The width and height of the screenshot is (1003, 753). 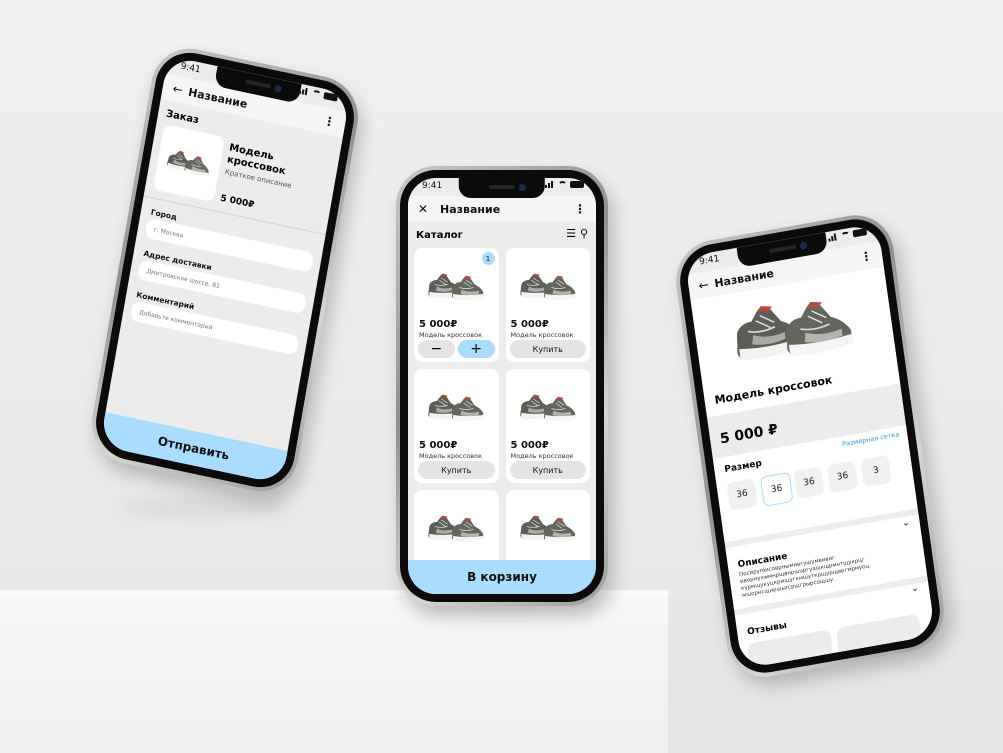 I want to click on add-to-cart-button: В корзину, so click(x=502, y=577).